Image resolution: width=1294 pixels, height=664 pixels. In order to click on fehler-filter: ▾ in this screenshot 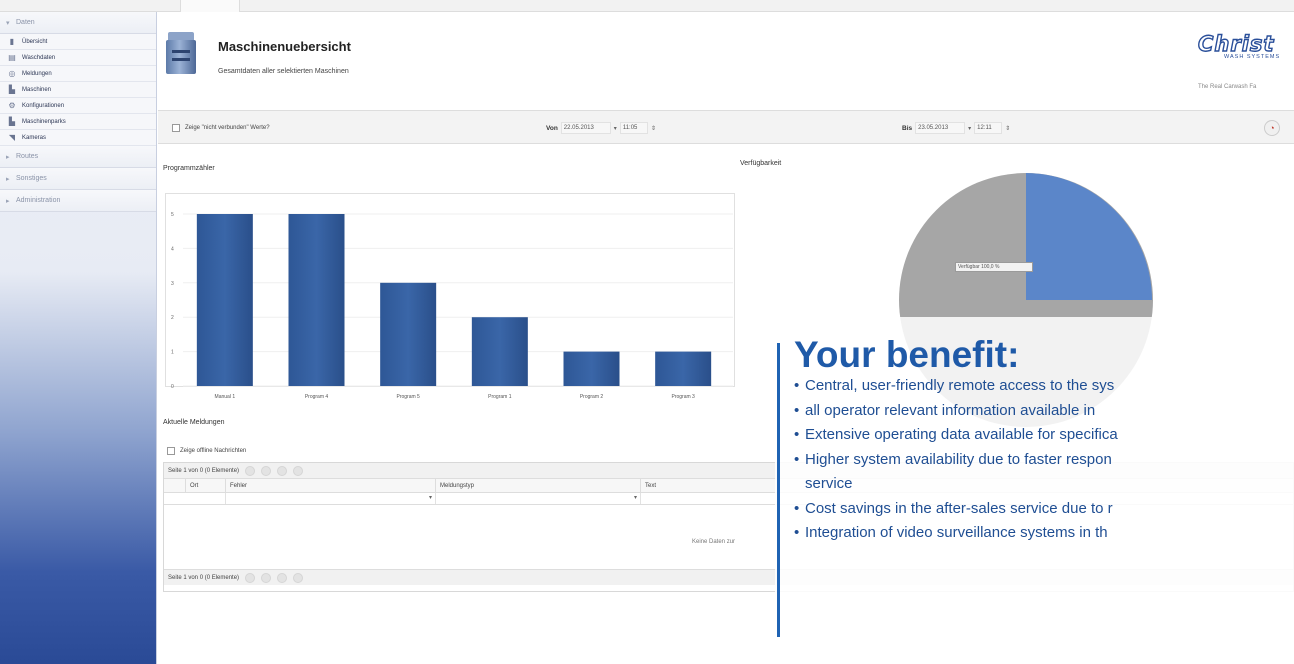, I will do `click(331, 498)`.